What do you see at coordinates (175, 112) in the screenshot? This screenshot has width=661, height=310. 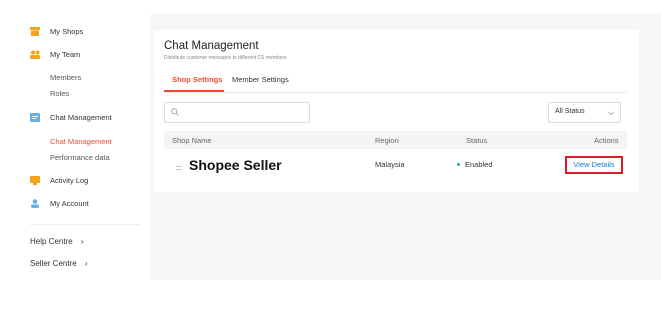 I see `search-icon` at bounding box center [175, 112].